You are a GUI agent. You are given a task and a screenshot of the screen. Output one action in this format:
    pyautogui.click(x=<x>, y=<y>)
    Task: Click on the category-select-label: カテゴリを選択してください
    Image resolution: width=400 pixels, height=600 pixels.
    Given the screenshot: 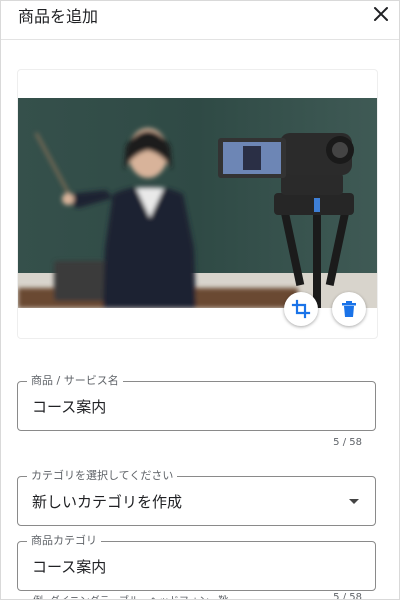 What is the action you would take?
    pyautogui.click(x=102, y=476)
    